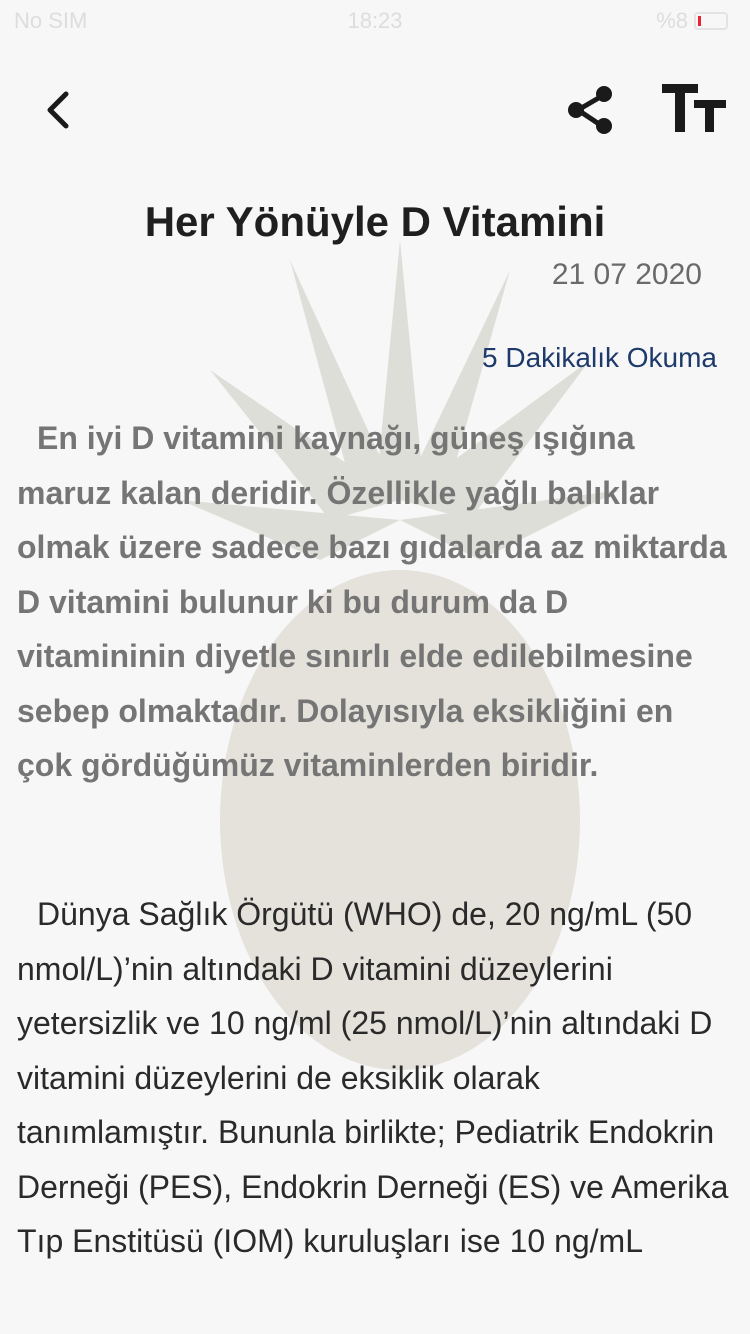 The image size is (750, 1334). I want to click on share-icon, so click(590, 110).